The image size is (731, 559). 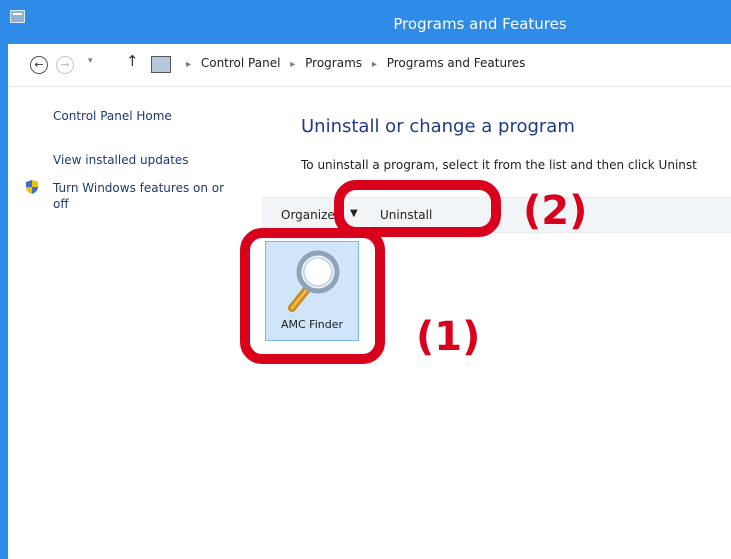 I want to click on sidebar-link-control-panel-home: Control Panel Home, so click(x=112, y=116).